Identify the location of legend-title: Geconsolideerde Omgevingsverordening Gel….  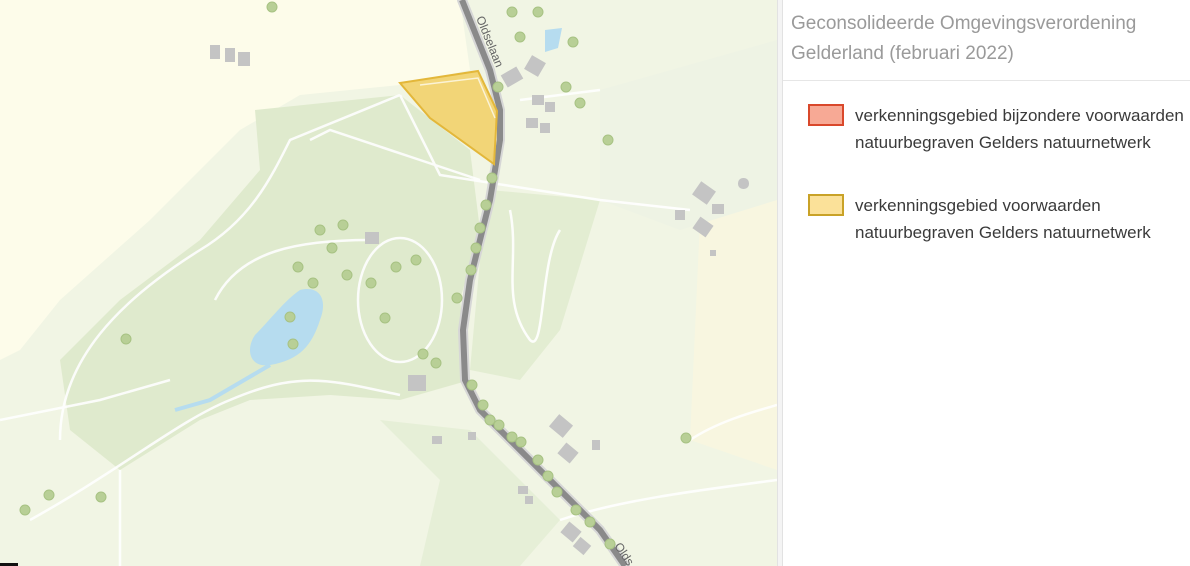
(986, 40).